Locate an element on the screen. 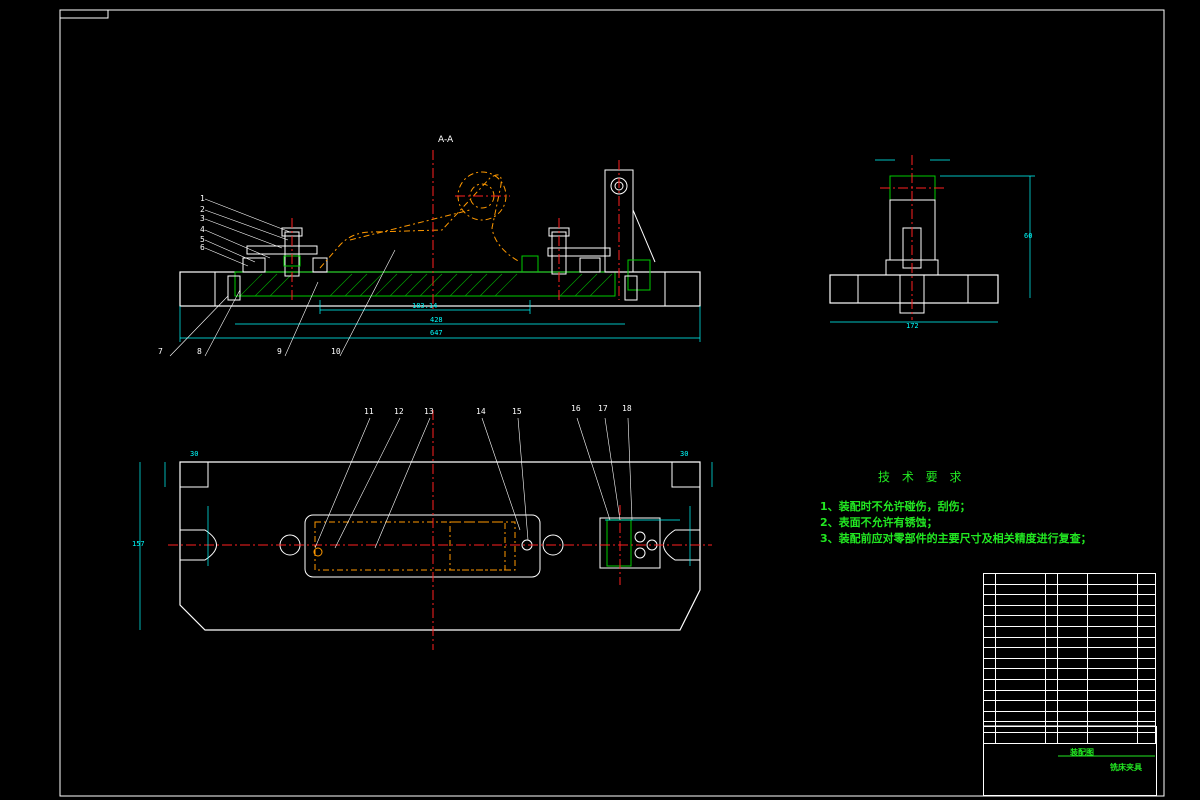 This screenshot has height=800, width=1200. callout-12: 12 is located at coordinates (399, 411).